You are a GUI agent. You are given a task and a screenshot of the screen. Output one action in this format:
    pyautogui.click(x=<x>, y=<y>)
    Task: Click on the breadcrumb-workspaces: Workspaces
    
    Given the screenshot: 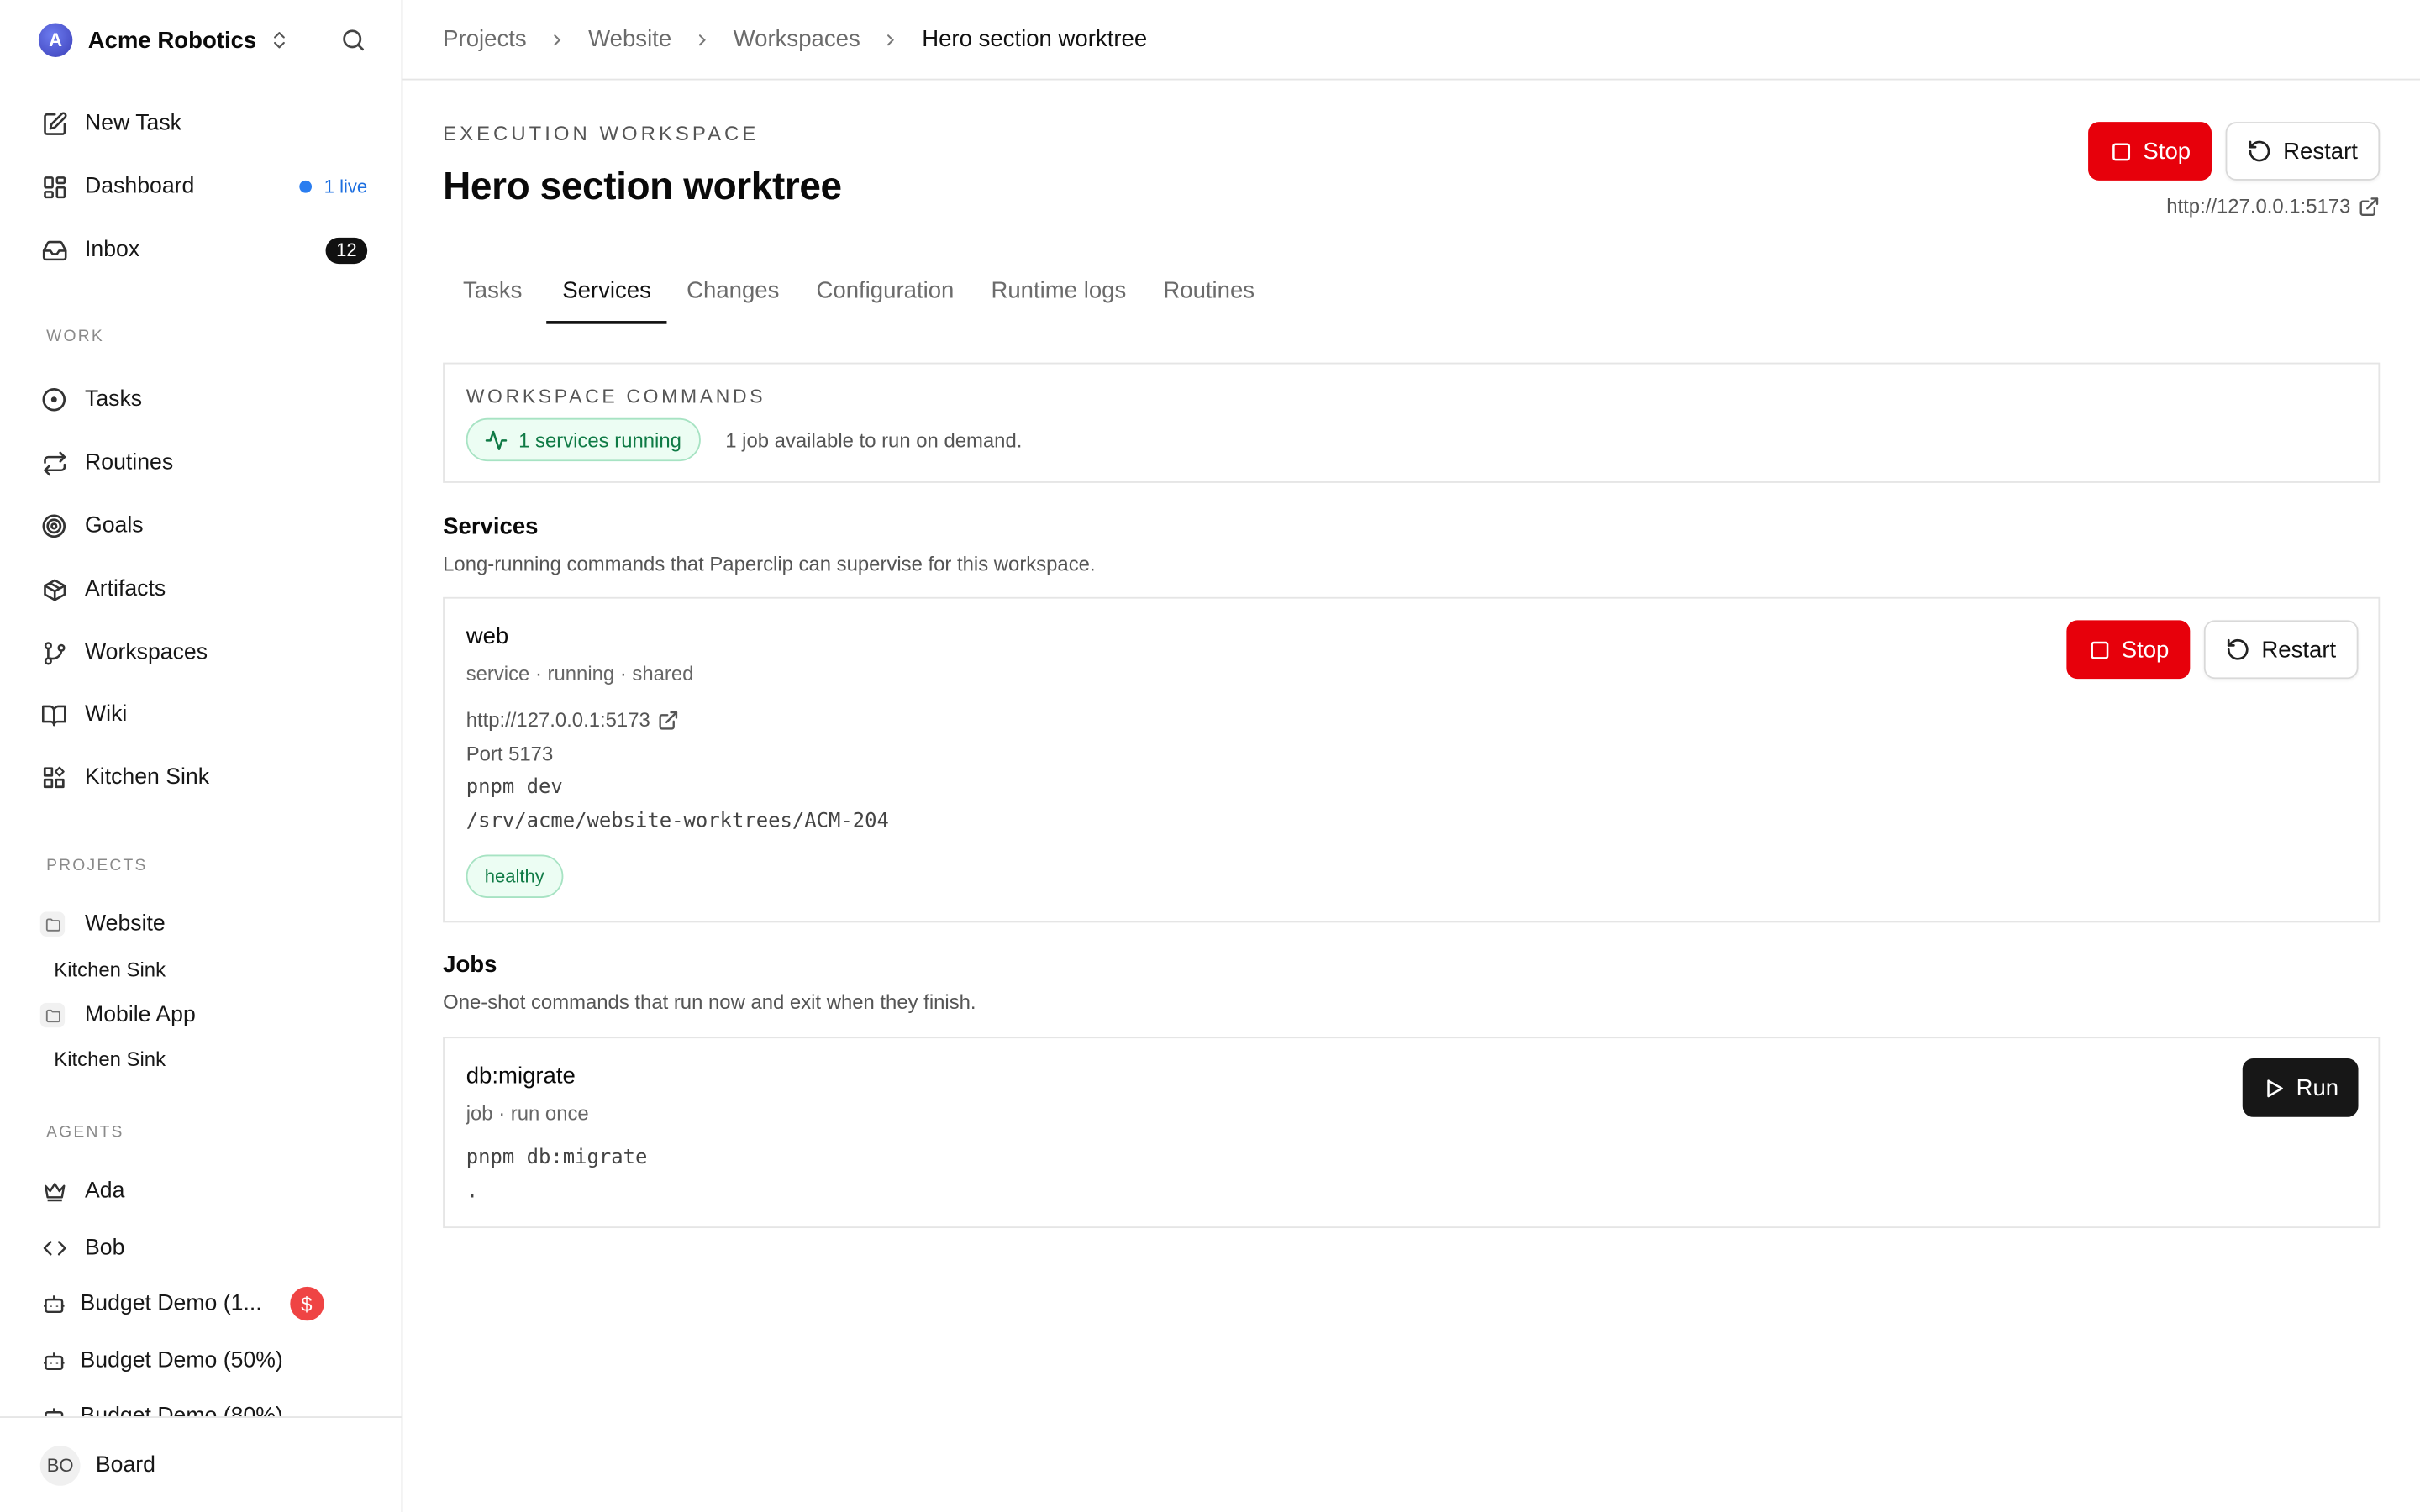 What is the action you would take?
    pyautogui.click(x=797, y=39)
    